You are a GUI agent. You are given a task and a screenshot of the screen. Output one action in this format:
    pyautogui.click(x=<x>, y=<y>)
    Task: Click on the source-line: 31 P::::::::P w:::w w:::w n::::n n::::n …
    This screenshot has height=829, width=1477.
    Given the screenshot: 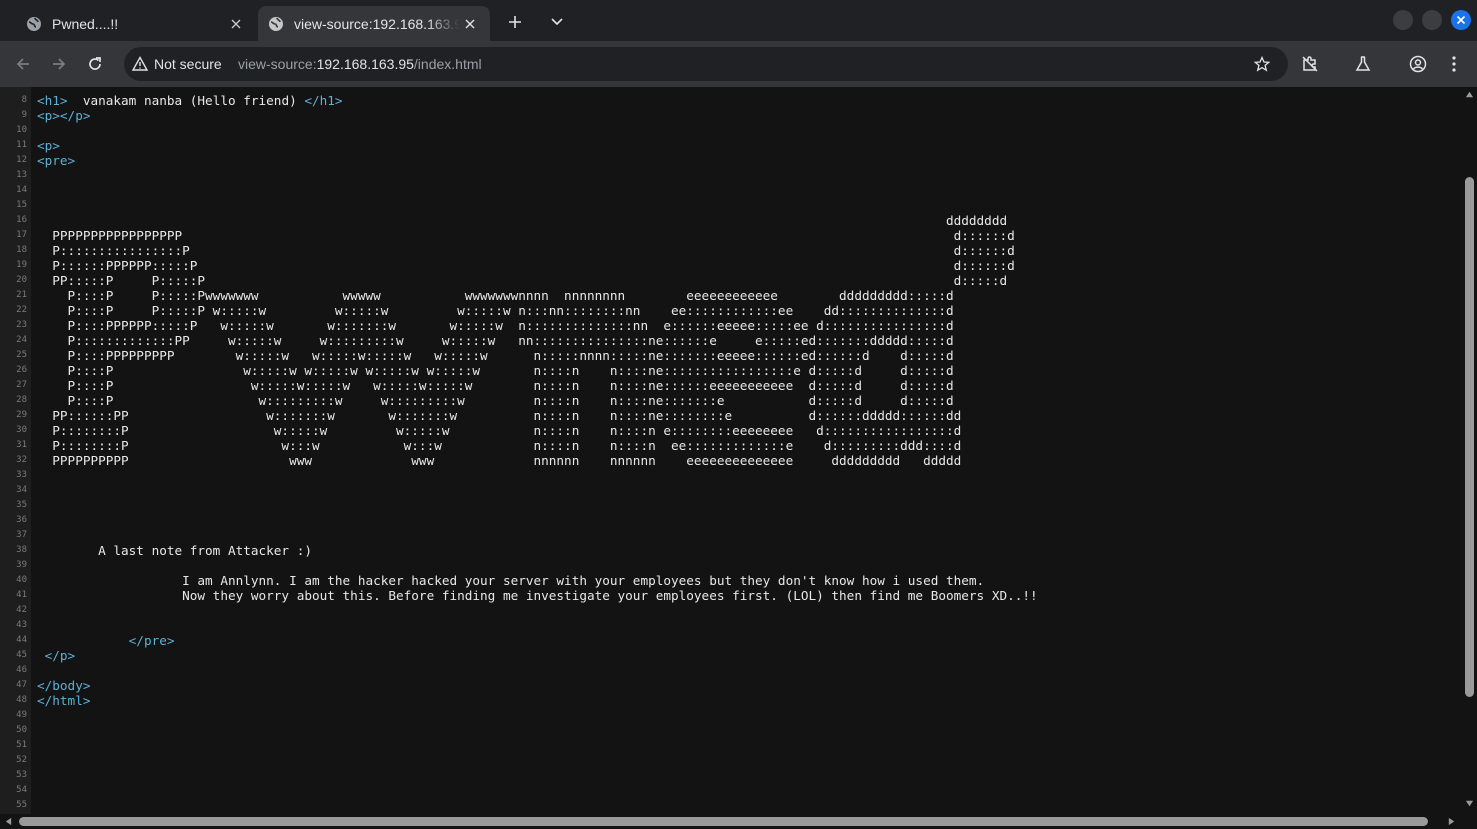 What is the action you would take?
    pyautogui.click(x=731, y=445)
    